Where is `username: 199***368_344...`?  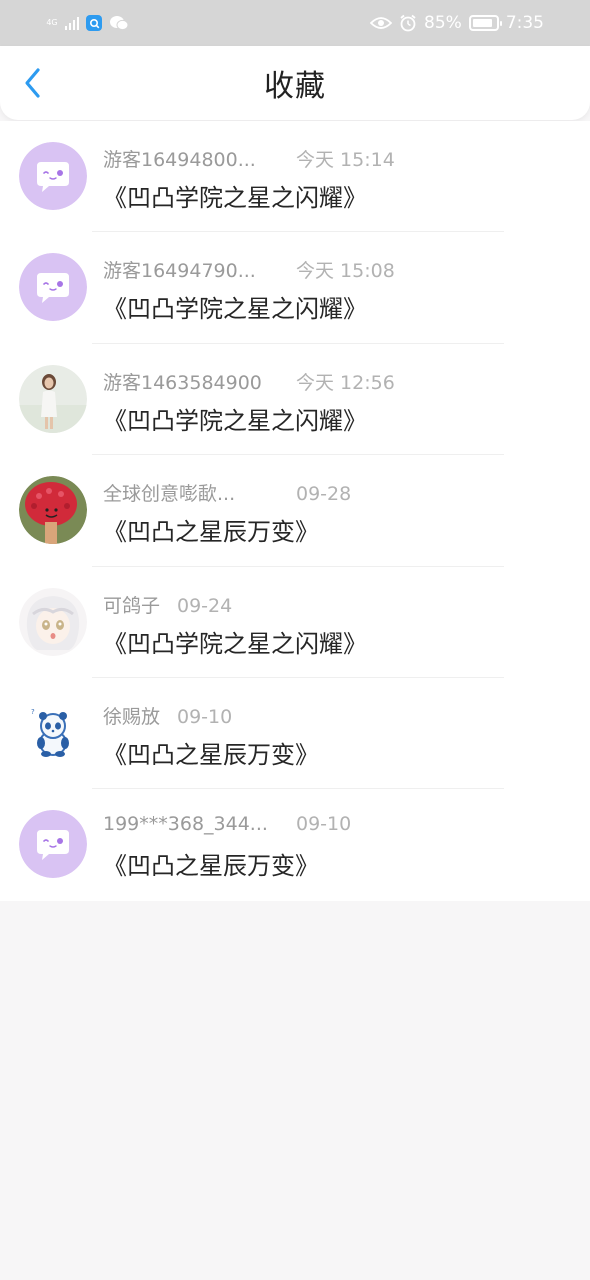
username: 199***368_344... is located at coordinates (185, 824).